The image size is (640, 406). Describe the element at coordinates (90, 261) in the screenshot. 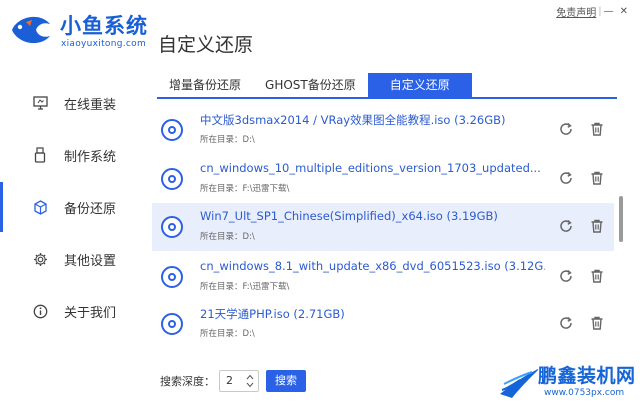

I see `sidebar-item-label: 其他设置` at that location.